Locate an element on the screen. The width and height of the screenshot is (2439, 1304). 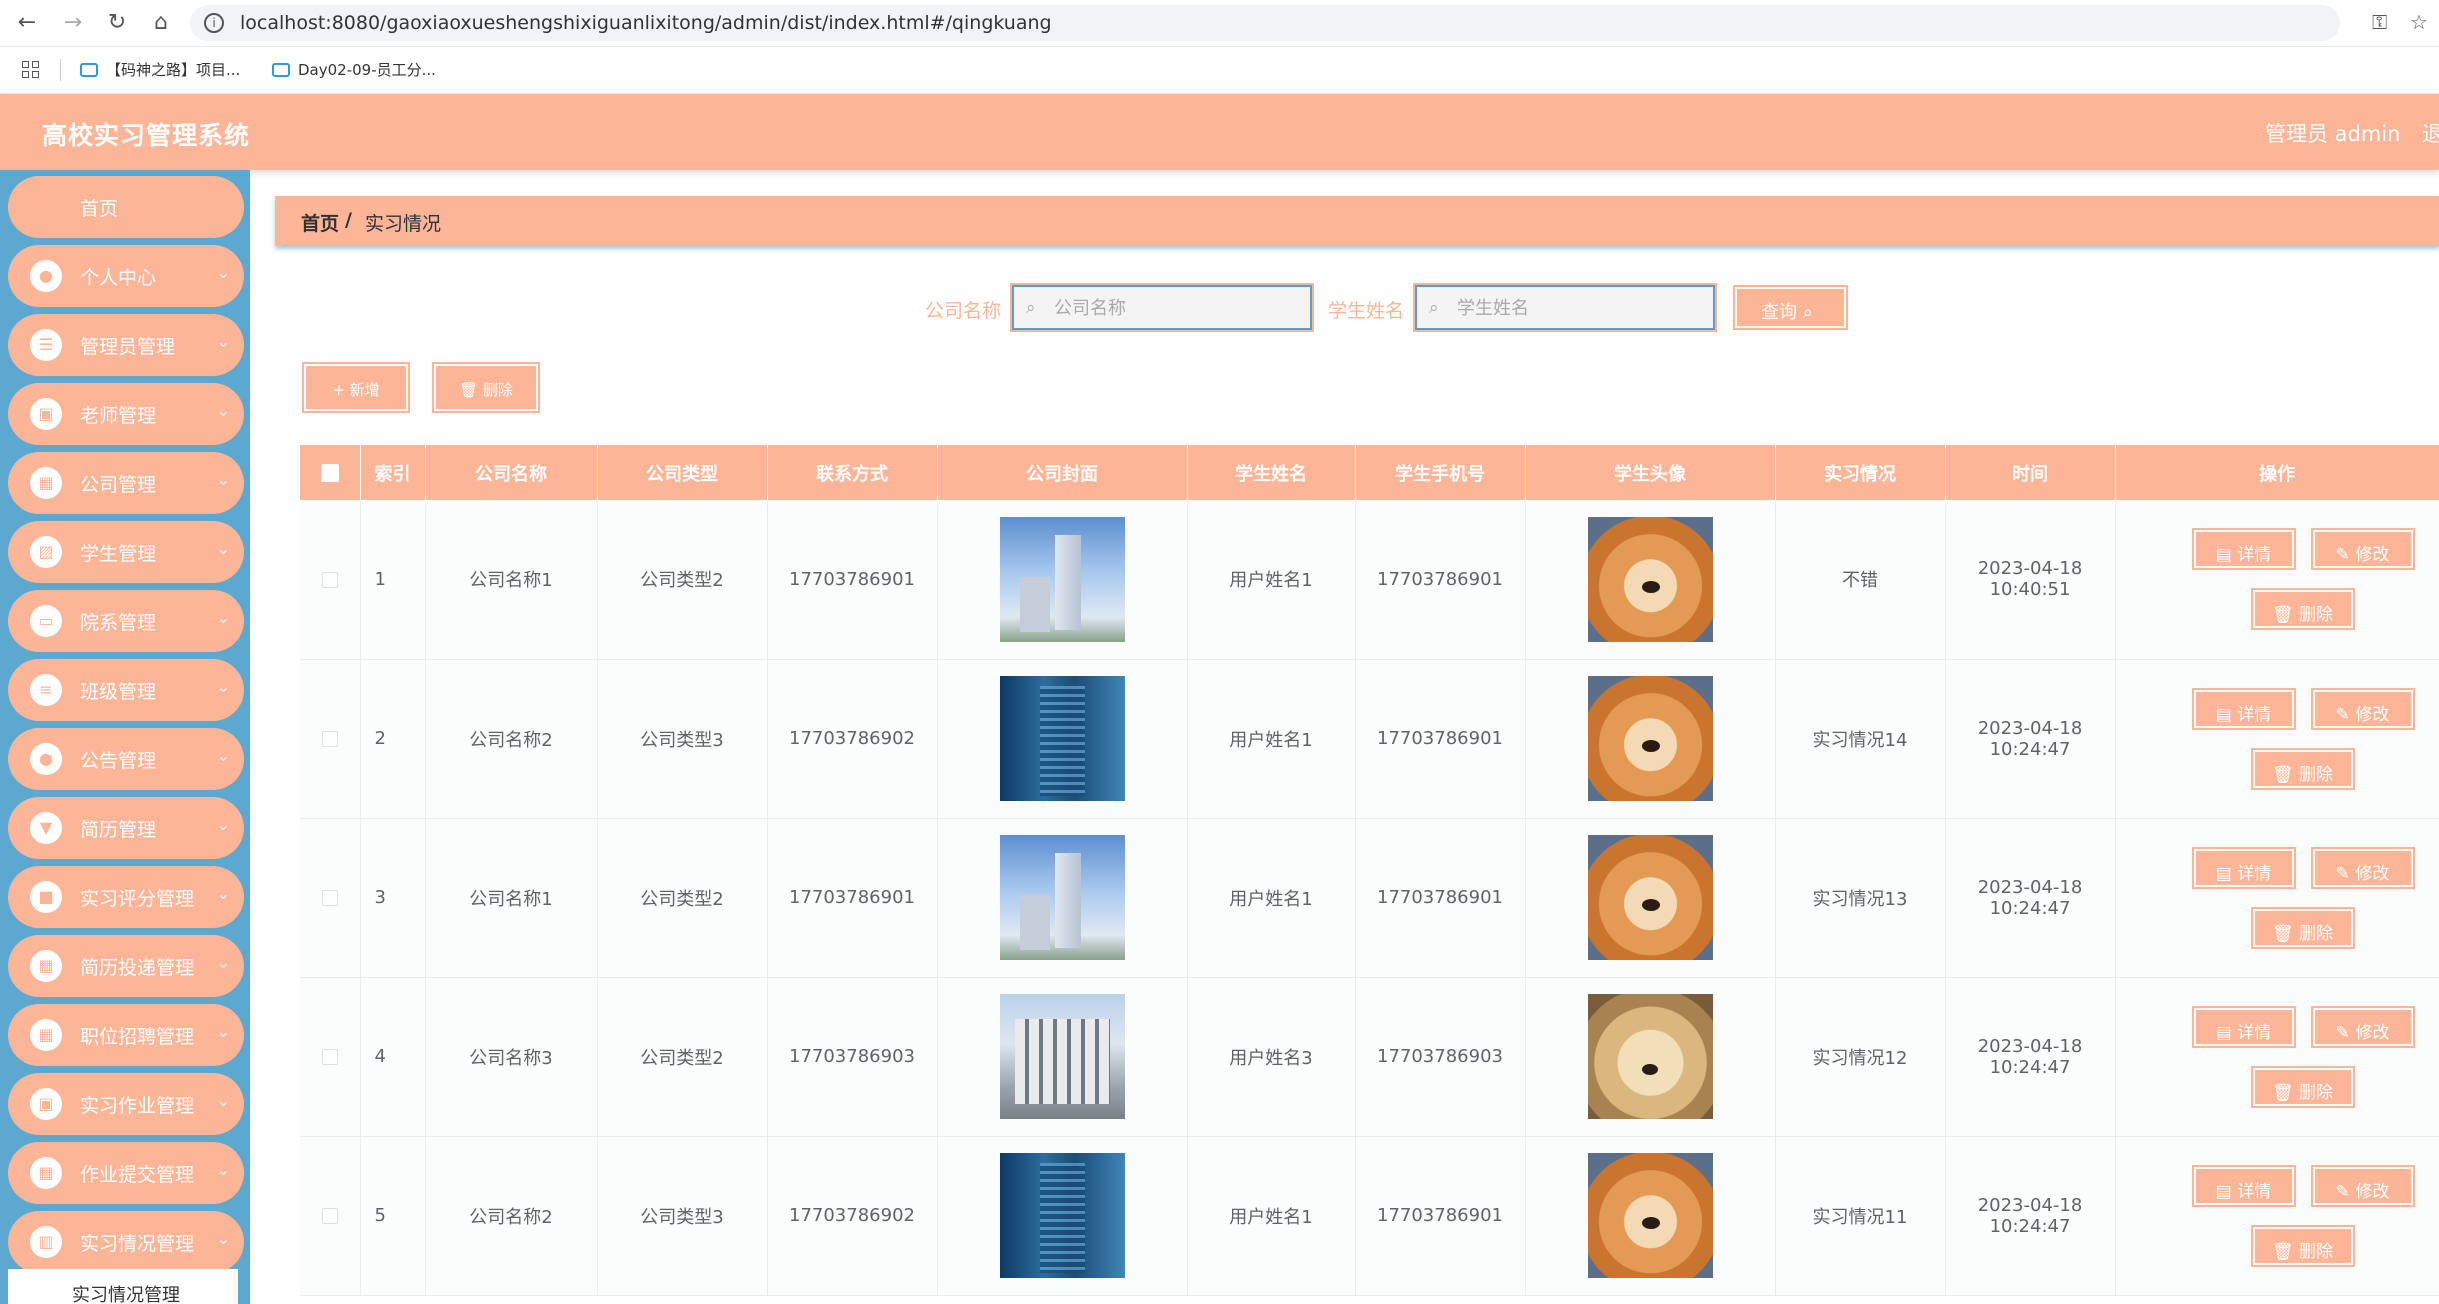
bookmark-star-icon: ☆ is located at coordinates (2419, 22).